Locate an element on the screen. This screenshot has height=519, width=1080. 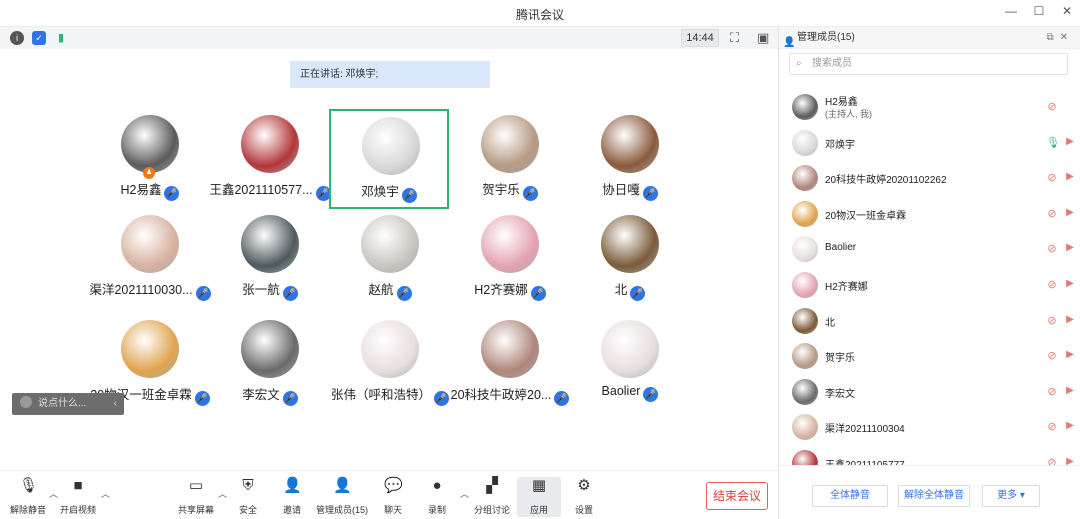
collapse-icon: ‹ is located at coordinates (115, 404).